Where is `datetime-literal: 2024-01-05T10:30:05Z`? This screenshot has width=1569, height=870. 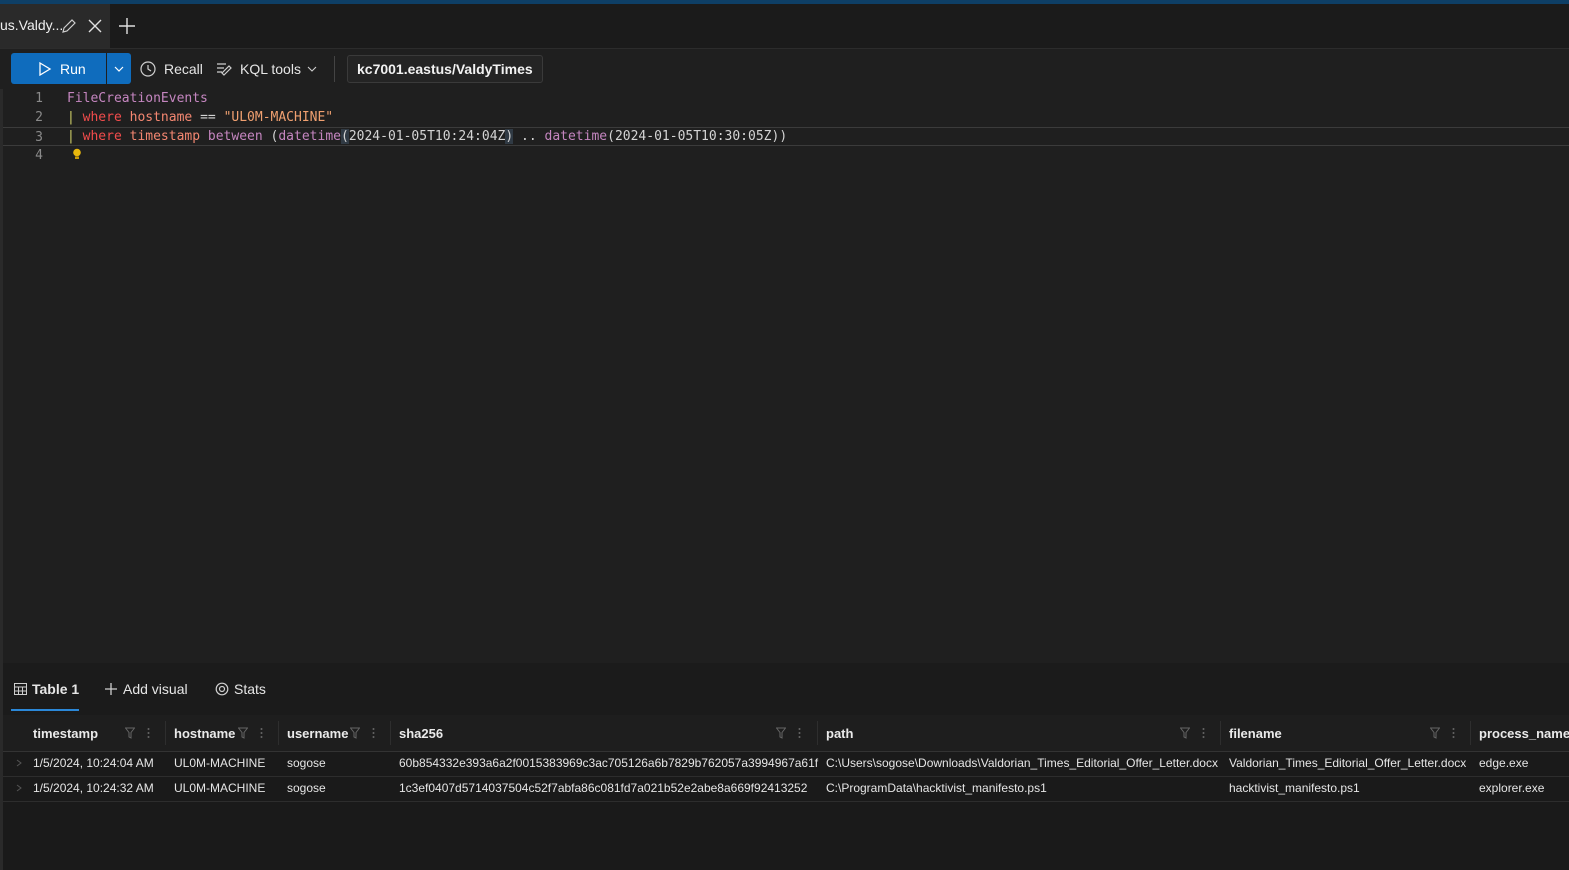 datetime-literal: 2024-01-05T10:30:05Z is located at coordinates (693, 136).